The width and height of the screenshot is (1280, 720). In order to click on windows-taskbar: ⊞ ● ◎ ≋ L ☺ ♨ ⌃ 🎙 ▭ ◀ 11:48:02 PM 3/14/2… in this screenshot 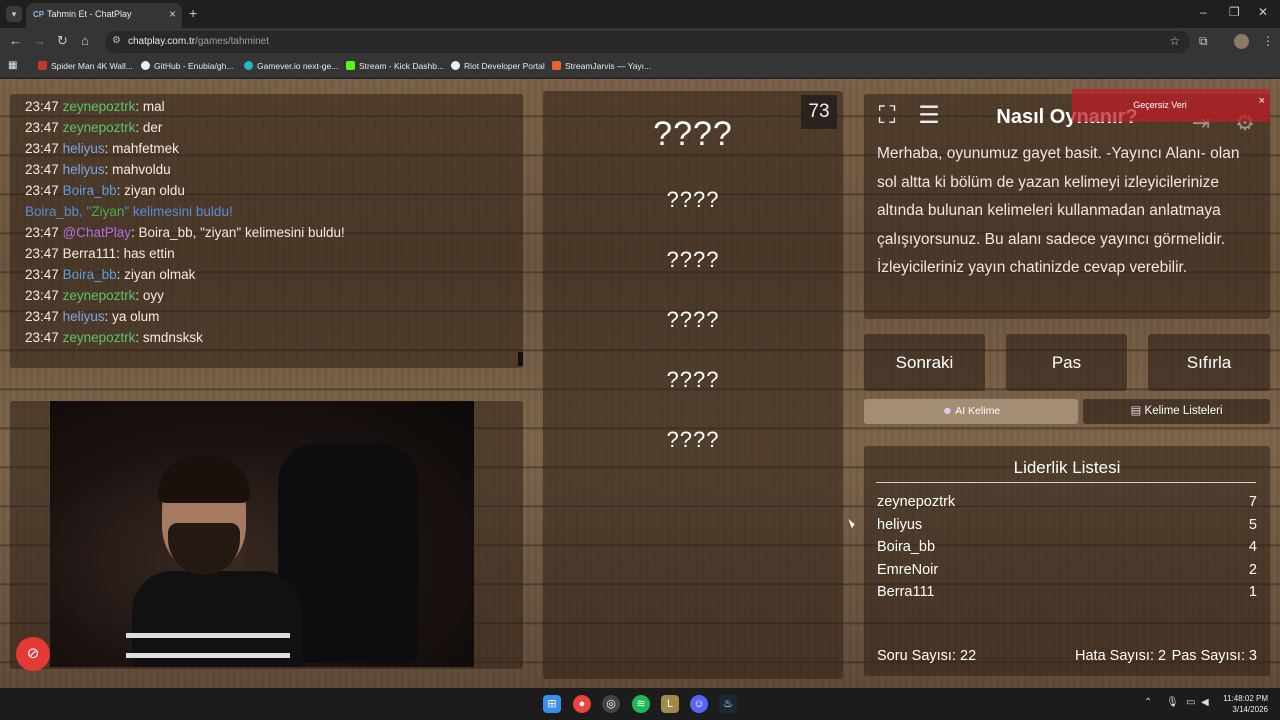, I will do `click(640, 704)`.